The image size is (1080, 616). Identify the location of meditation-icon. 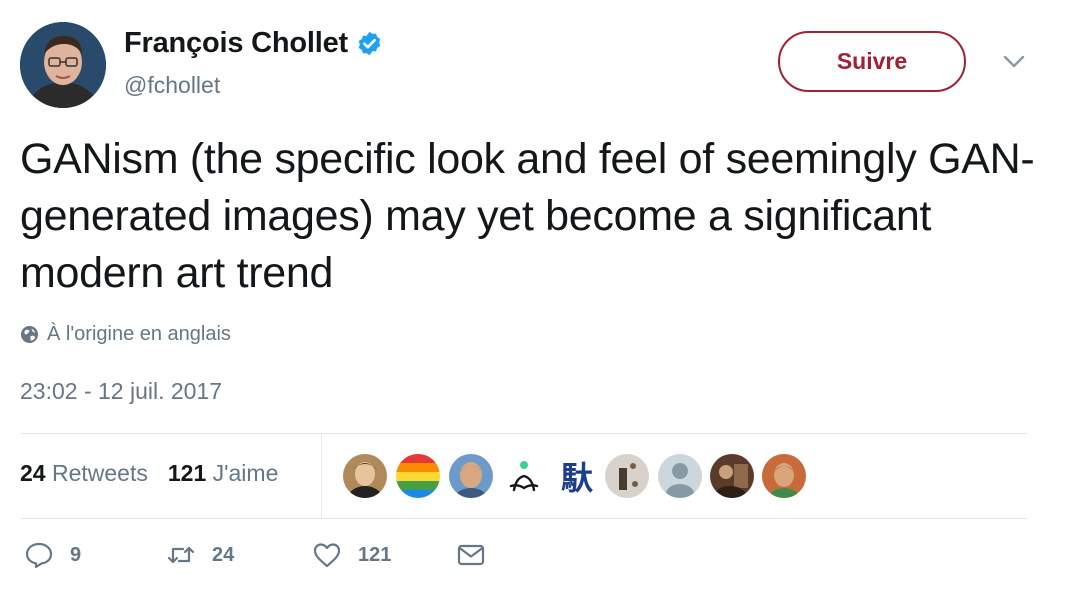
(524, 476).